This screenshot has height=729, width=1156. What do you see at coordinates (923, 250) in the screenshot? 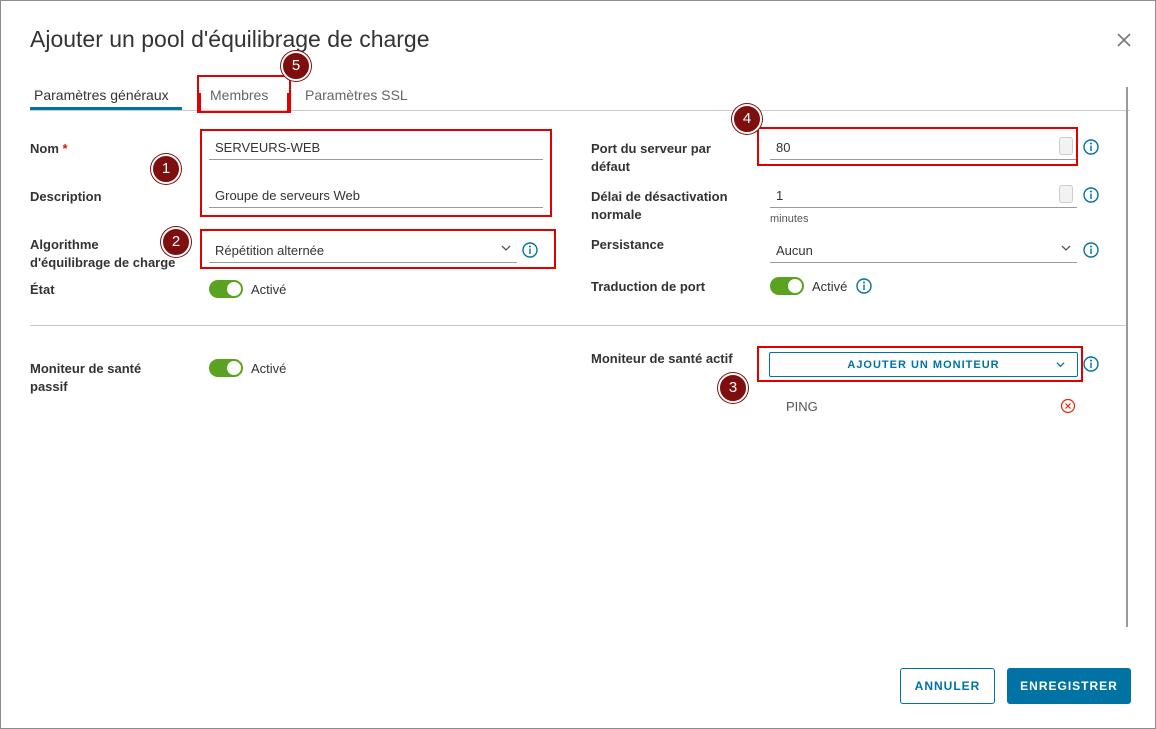
I see `persistence-select: Aucun` at bounding box center [923, 250].